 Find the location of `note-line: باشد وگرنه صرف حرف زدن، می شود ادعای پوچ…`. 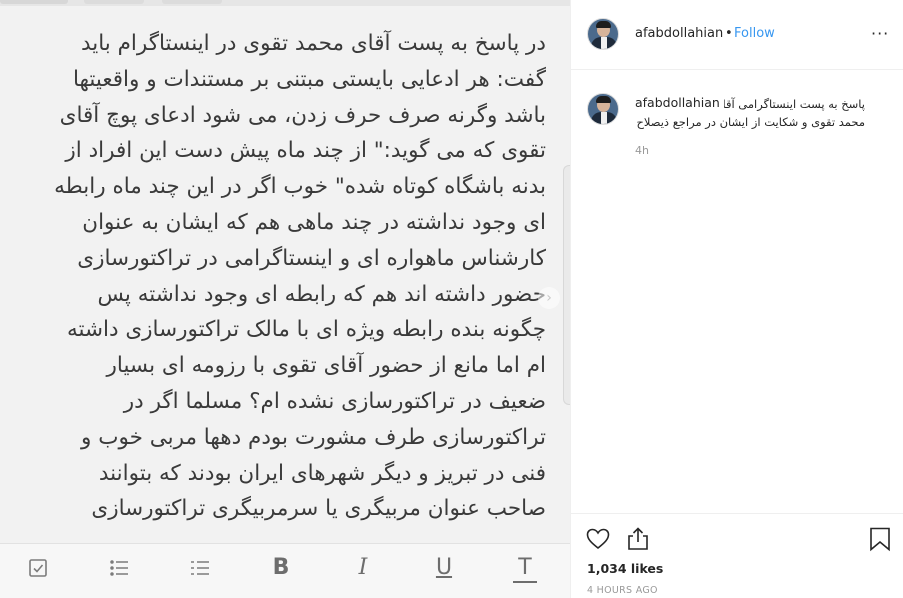

note-line: باشد وگرنه صرف حرف زدن، می شود ادعای پوچ… is located at coordinates (302, 115).